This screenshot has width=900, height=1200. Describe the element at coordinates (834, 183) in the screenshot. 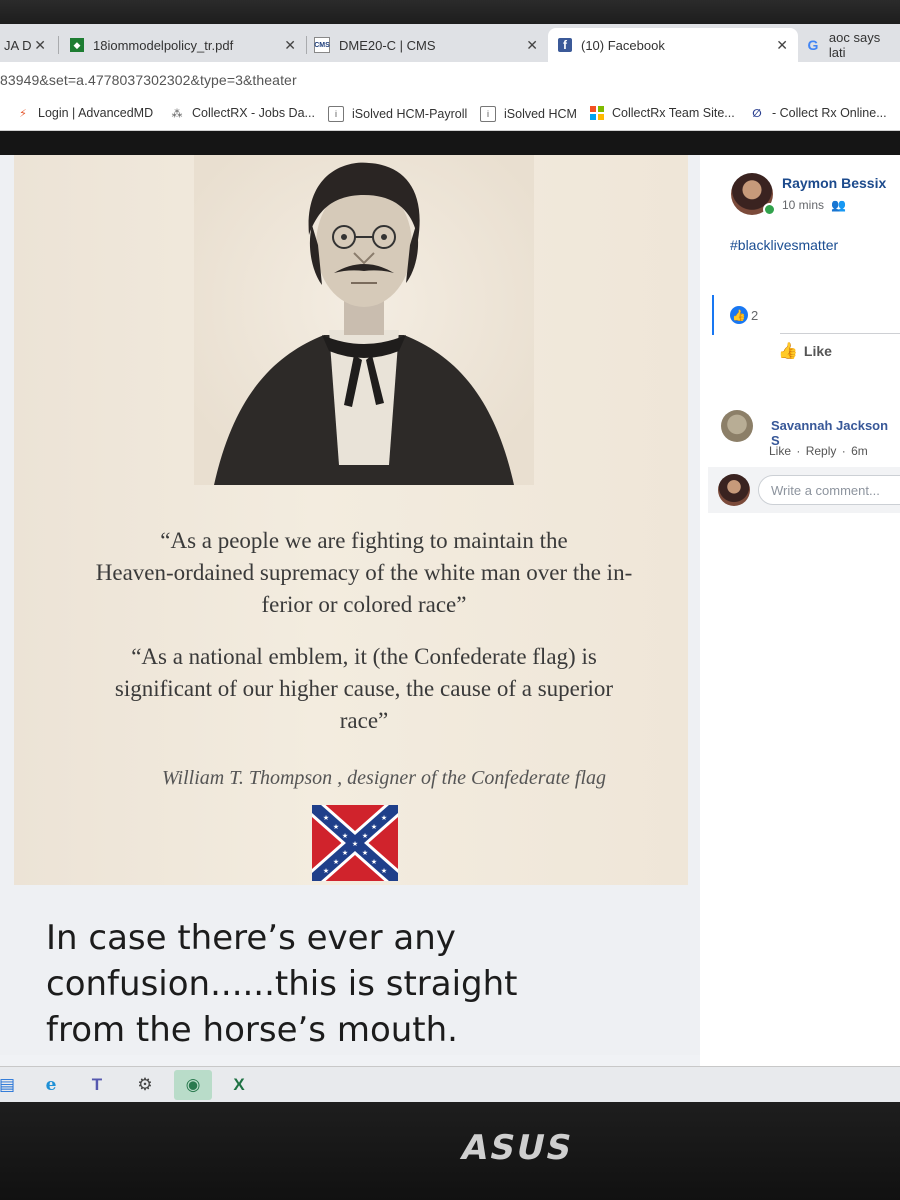

I see `poster-name: Raymon Bessix` at that location.